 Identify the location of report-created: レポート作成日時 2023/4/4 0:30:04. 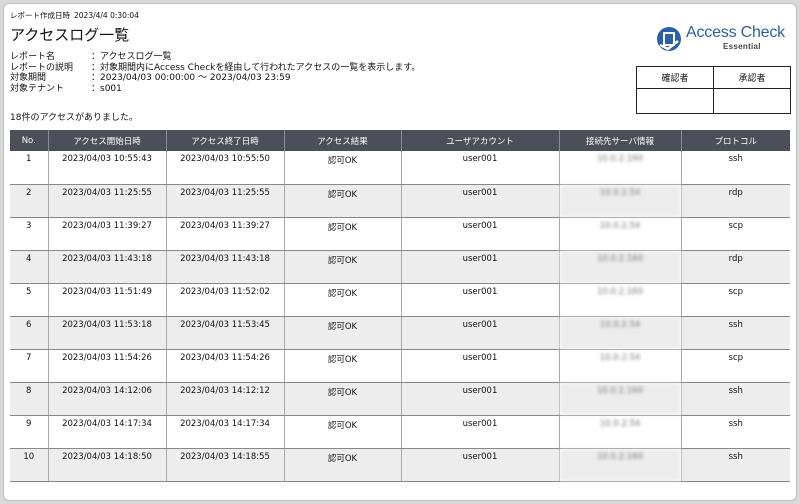
(76, 15).